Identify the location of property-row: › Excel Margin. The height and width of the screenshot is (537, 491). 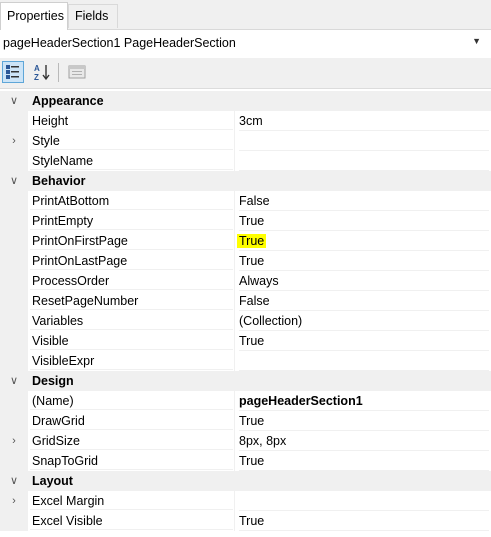
(245, 501).